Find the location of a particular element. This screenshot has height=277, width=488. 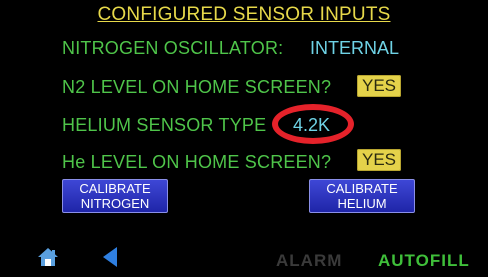

home-icon is located at coordinates (48, 257).